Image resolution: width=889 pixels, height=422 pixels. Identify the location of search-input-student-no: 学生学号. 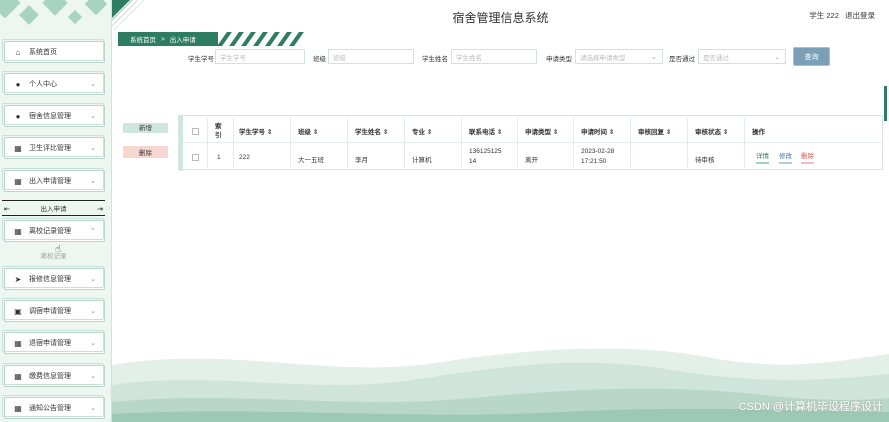
(260, 56).